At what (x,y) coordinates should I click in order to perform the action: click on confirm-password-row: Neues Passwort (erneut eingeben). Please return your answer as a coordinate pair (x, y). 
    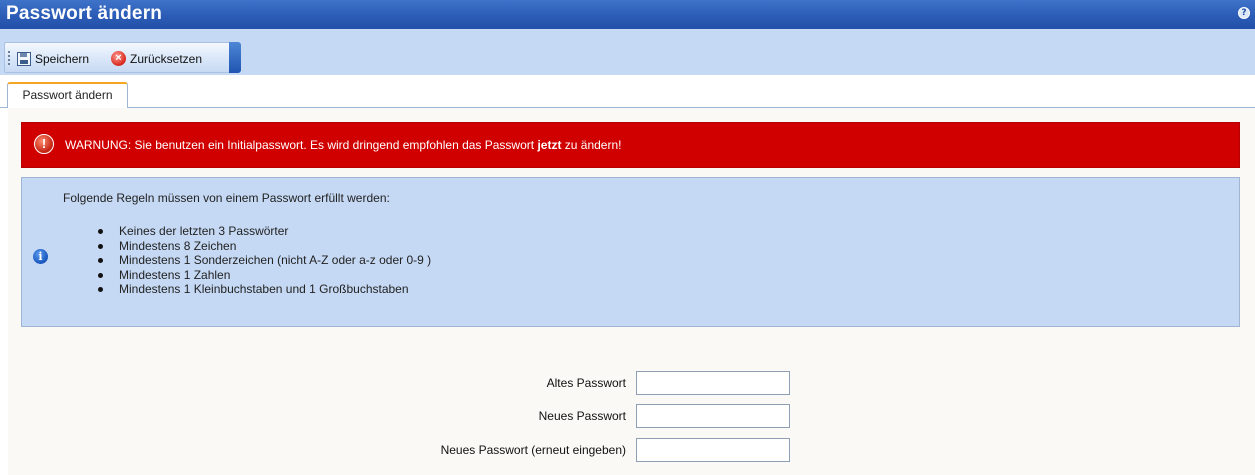
    Looking at the image, I should click on (395, 450).